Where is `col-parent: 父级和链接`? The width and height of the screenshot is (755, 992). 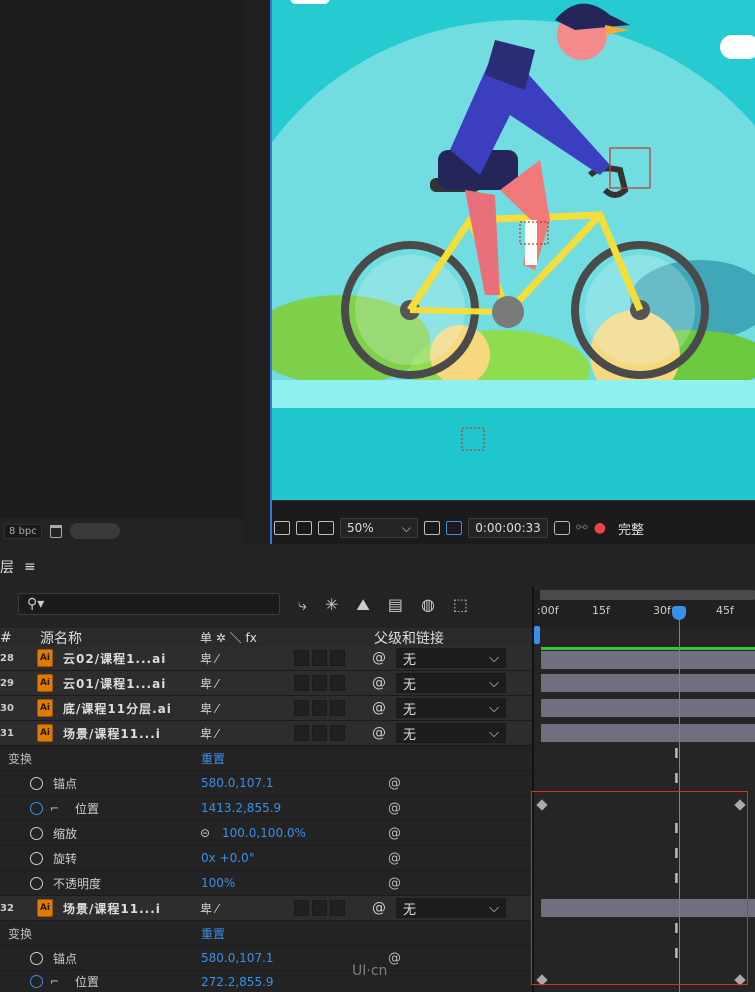 col-parent: 父级和链接 is located at coordinates (409, 638).